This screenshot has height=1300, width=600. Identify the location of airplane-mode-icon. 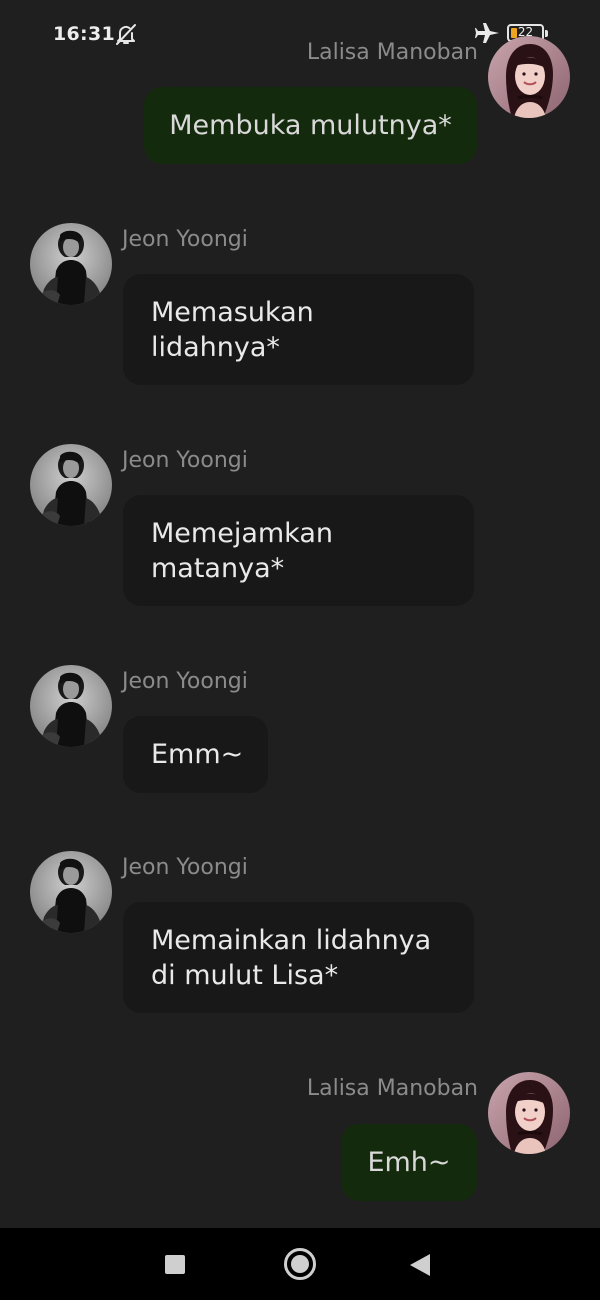
(487, 33).